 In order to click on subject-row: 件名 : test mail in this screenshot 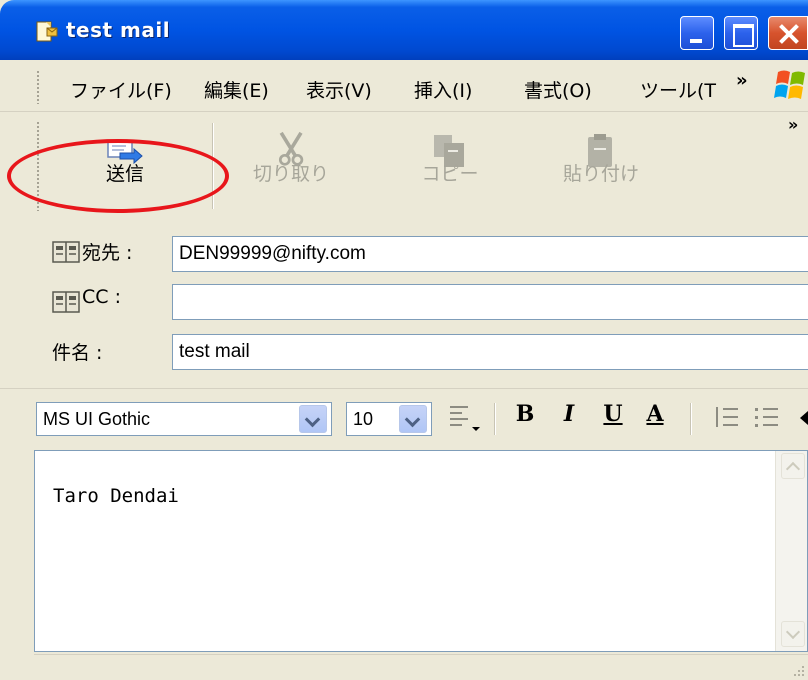, I will do `click(404, 348)`.